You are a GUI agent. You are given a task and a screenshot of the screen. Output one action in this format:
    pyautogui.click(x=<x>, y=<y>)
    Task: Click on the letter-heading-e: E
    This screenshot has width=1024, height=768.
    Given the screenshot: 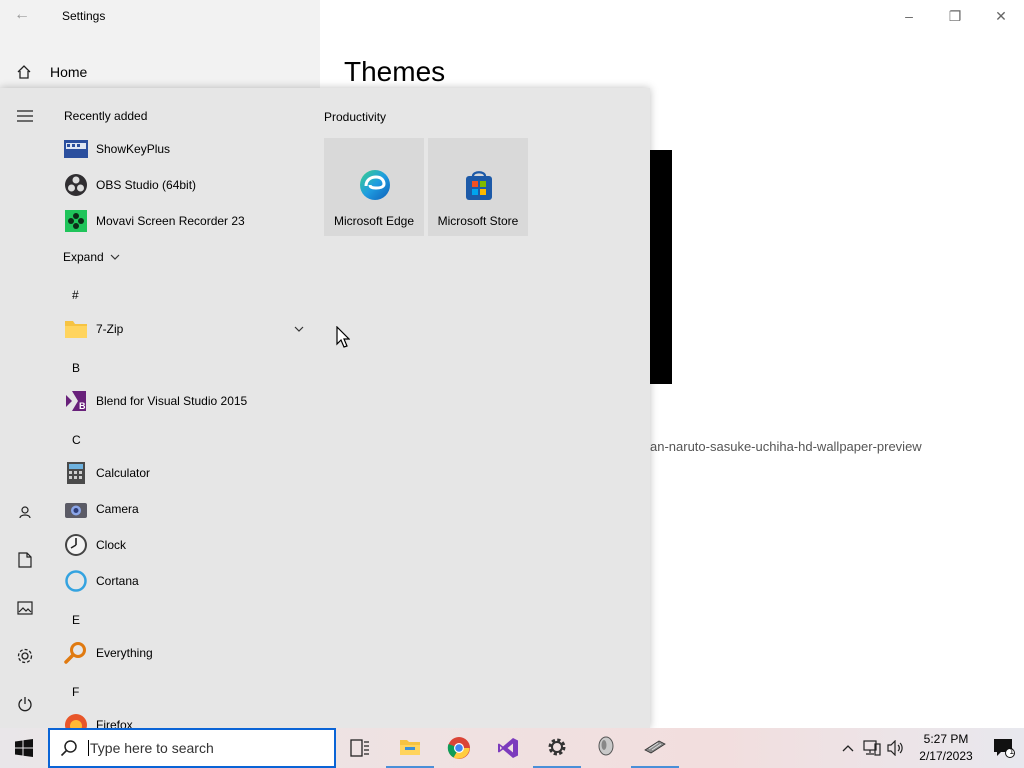 What is the action you would take?
    pyautogui.click(x=76, y=620)
    